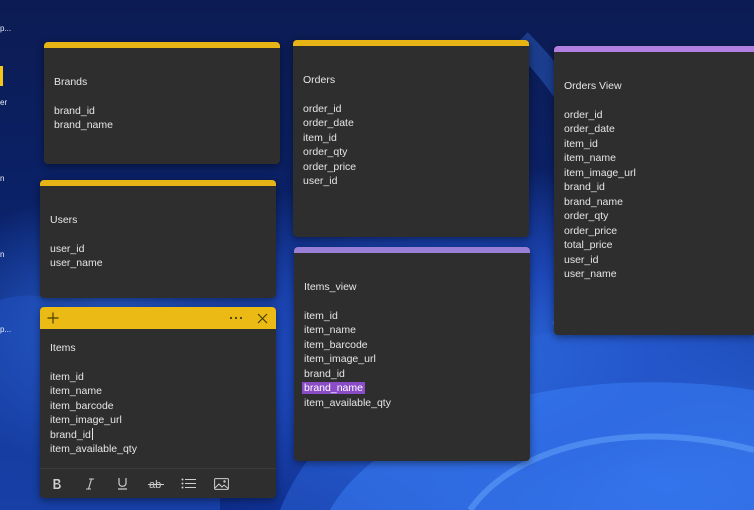 This screenshot has width=754, height=510. What do you see at coordinates (1, 76) in the screenshot?
I see `desktop-selected-chip` at bounding box center [1, 76].